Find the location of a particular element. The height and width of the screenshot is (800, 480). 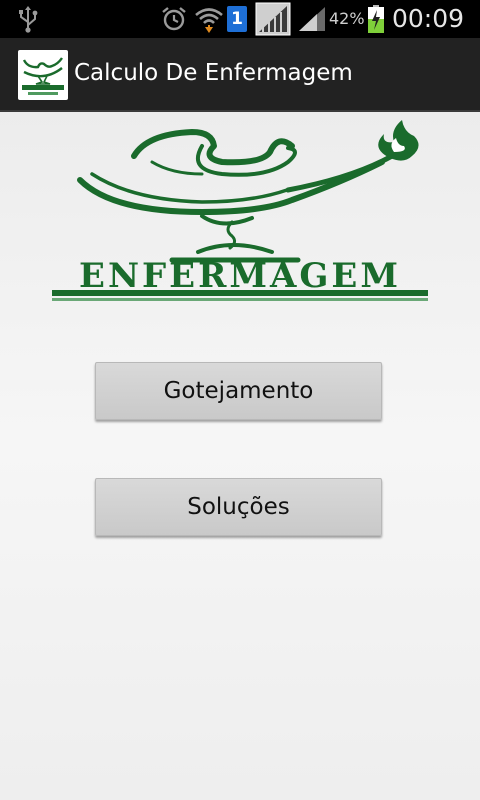

battery-icon is located at coordinates (376, 19).